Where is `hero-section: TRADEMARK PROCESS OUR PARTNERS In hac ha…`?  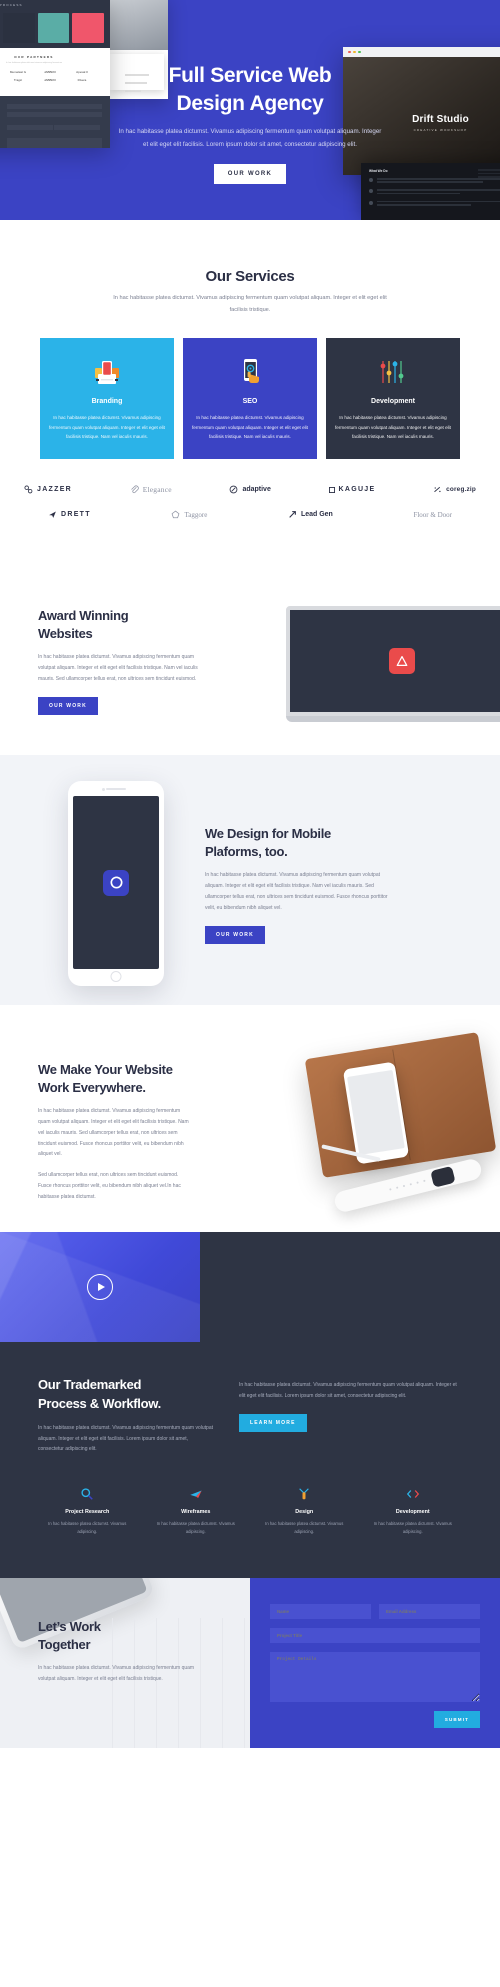 hero-section: TRADEMARK PROCESS OUR PARTNERS In hac ha… is located at coordinates (250, 110).